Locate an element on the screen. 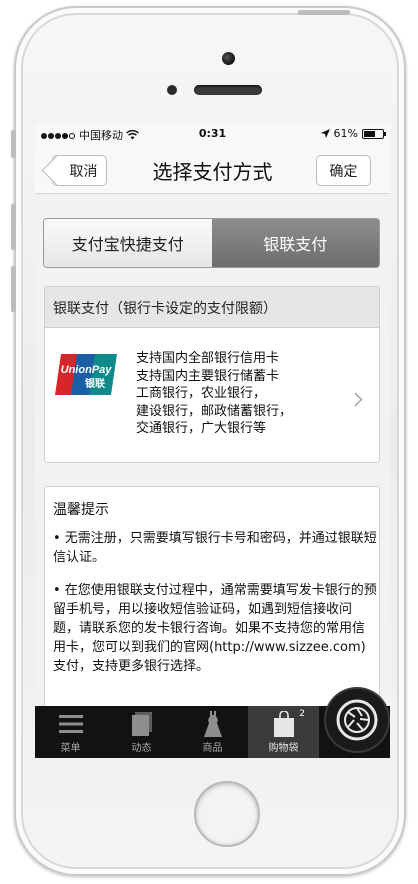 The width and height of the screenshot is (418, 884). tab-shopping-bag: 2 购物袋 is located at coordinates (283, 732).